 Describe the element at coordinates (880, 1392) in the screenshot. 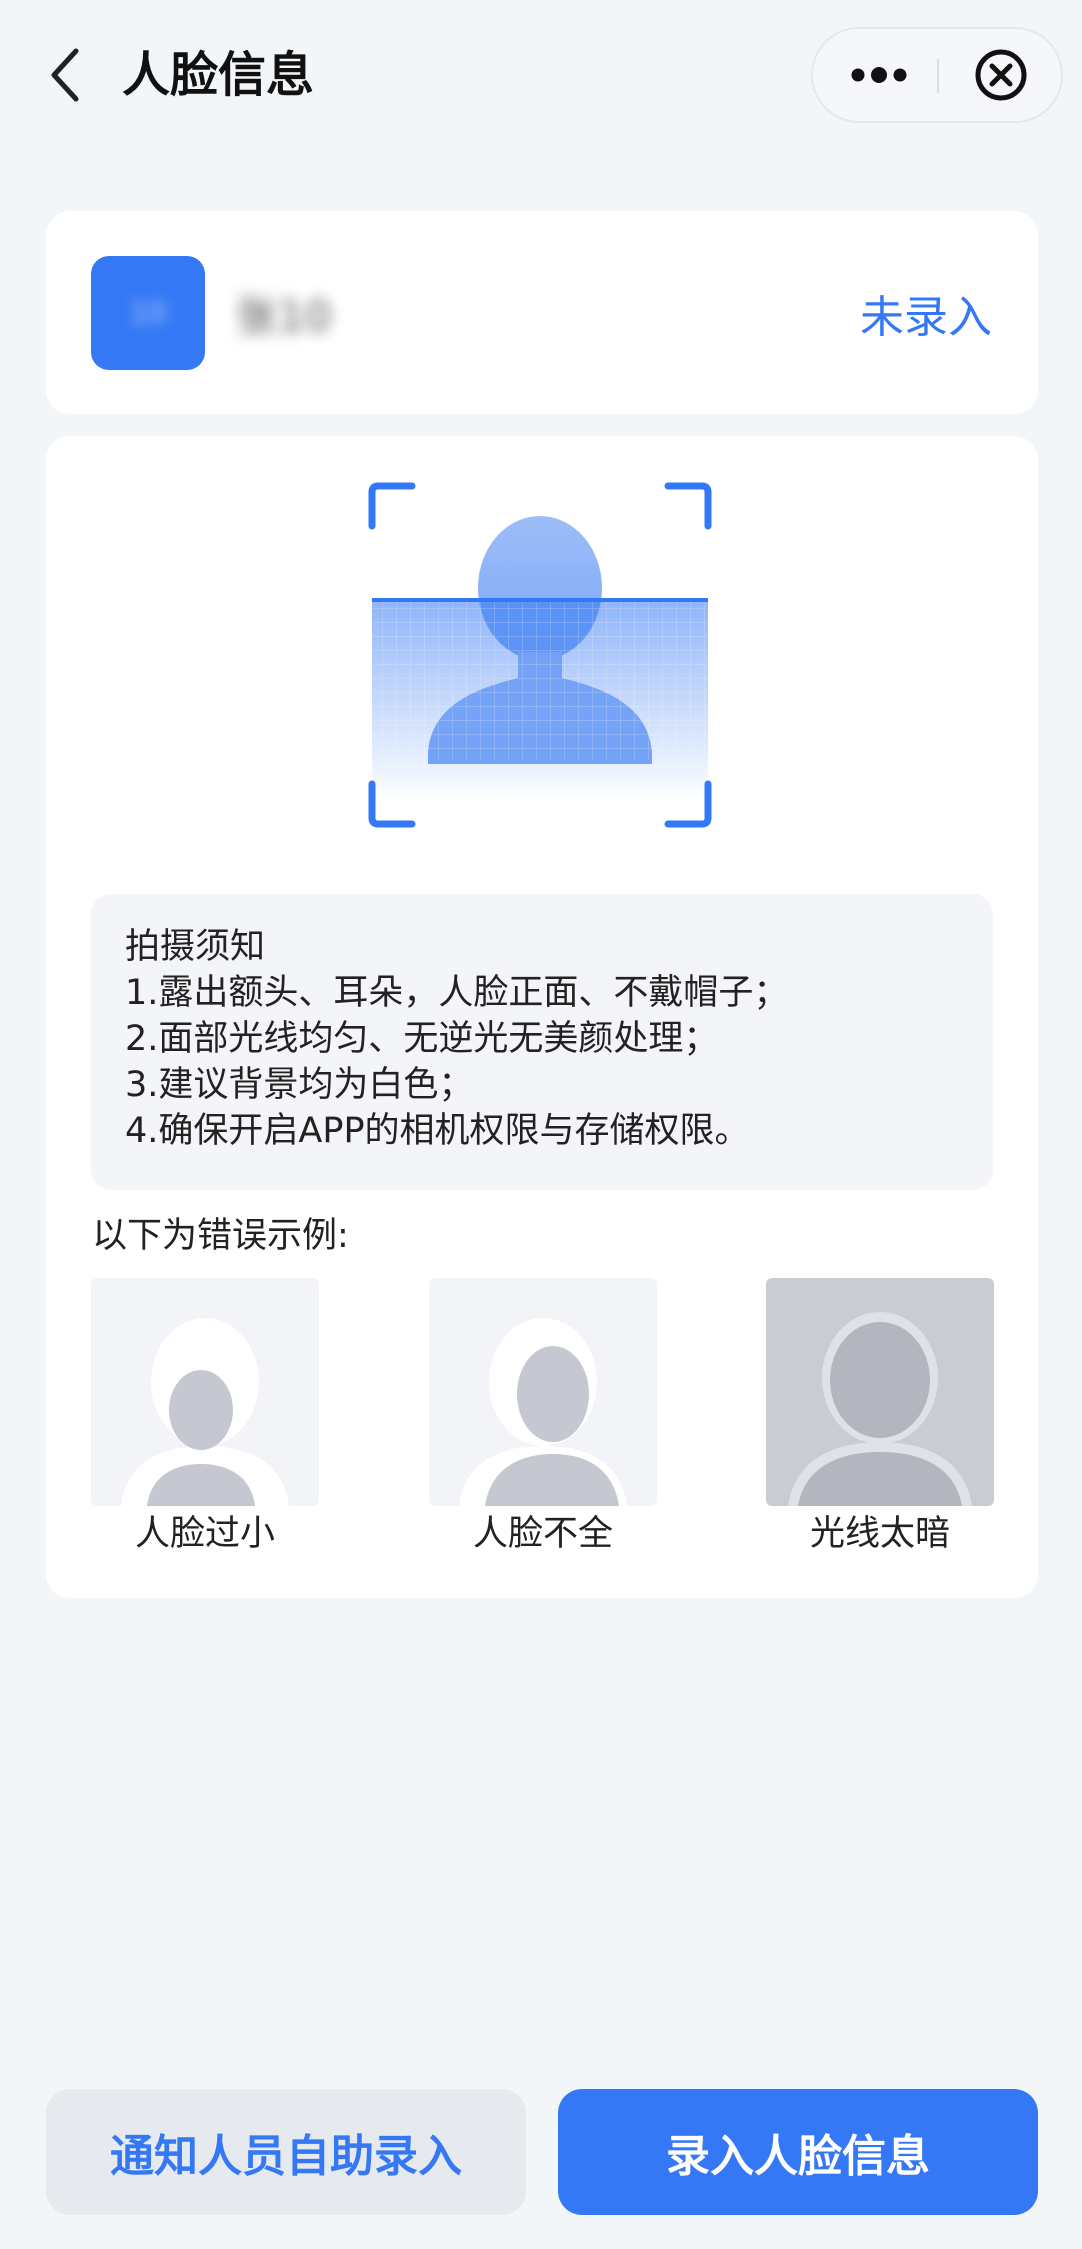

I see `dark-face-example-image` at that location.